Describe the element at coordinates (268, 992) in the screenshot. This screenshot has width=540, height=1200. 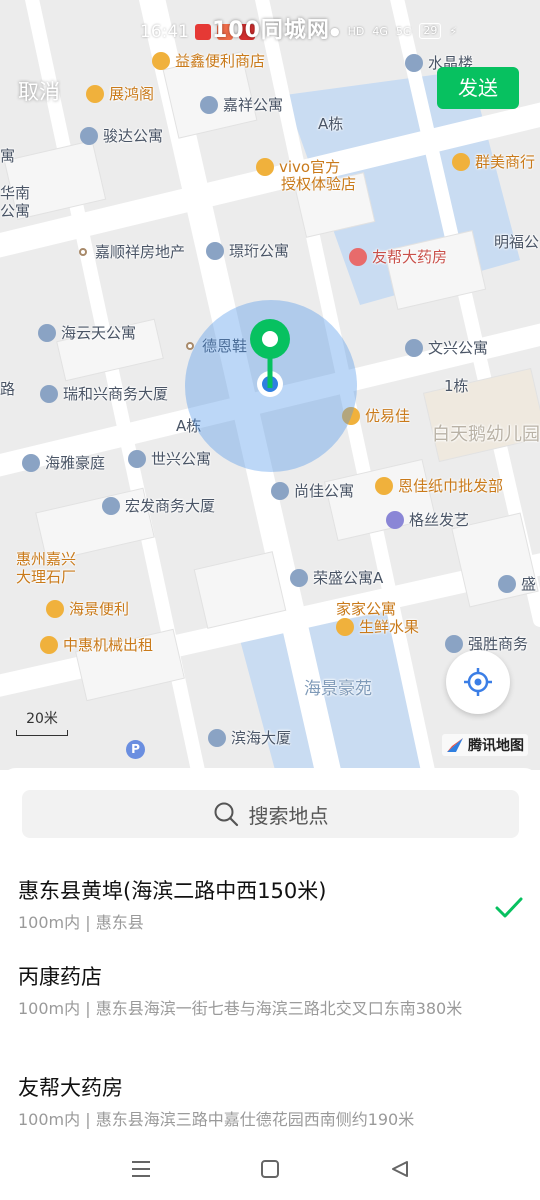
I see `result-item: 丙康药店 100m内 | 惠东县海滨一街七巷与海滨三路北交叉口东南380米` at that location.